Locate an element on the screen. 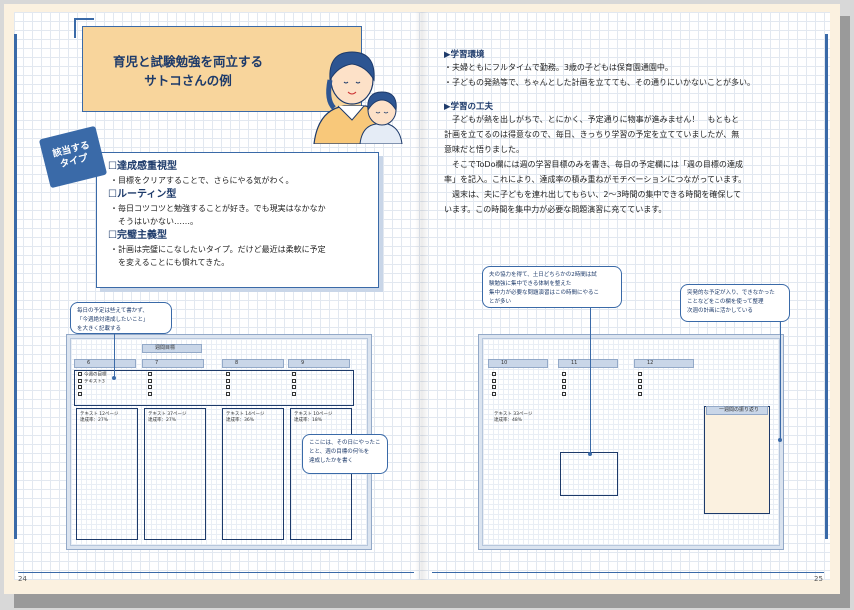 The width and height of the screenshot is (854, 610). callout-line: を大きく記載する is located at coordinates (99, 329).